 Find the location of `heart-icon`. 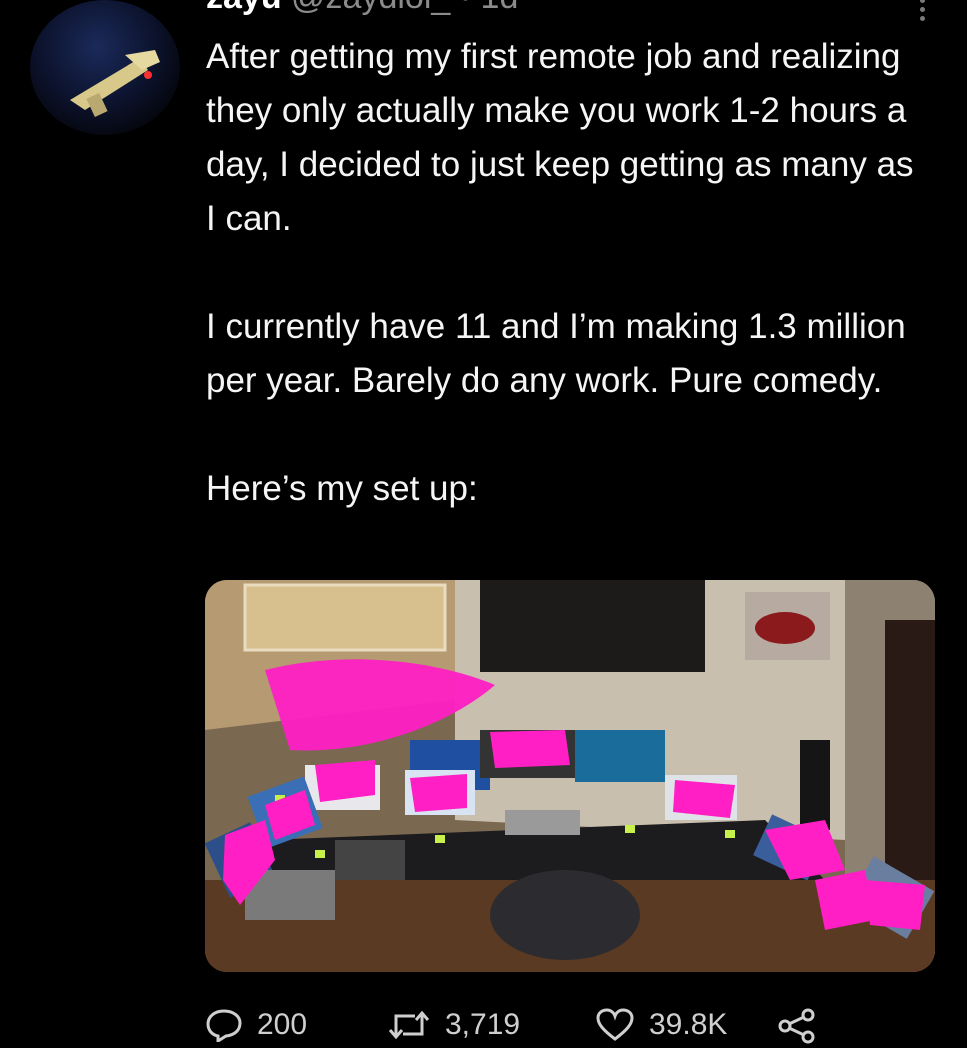

heart-icon is located at coordinates (615, 1024).